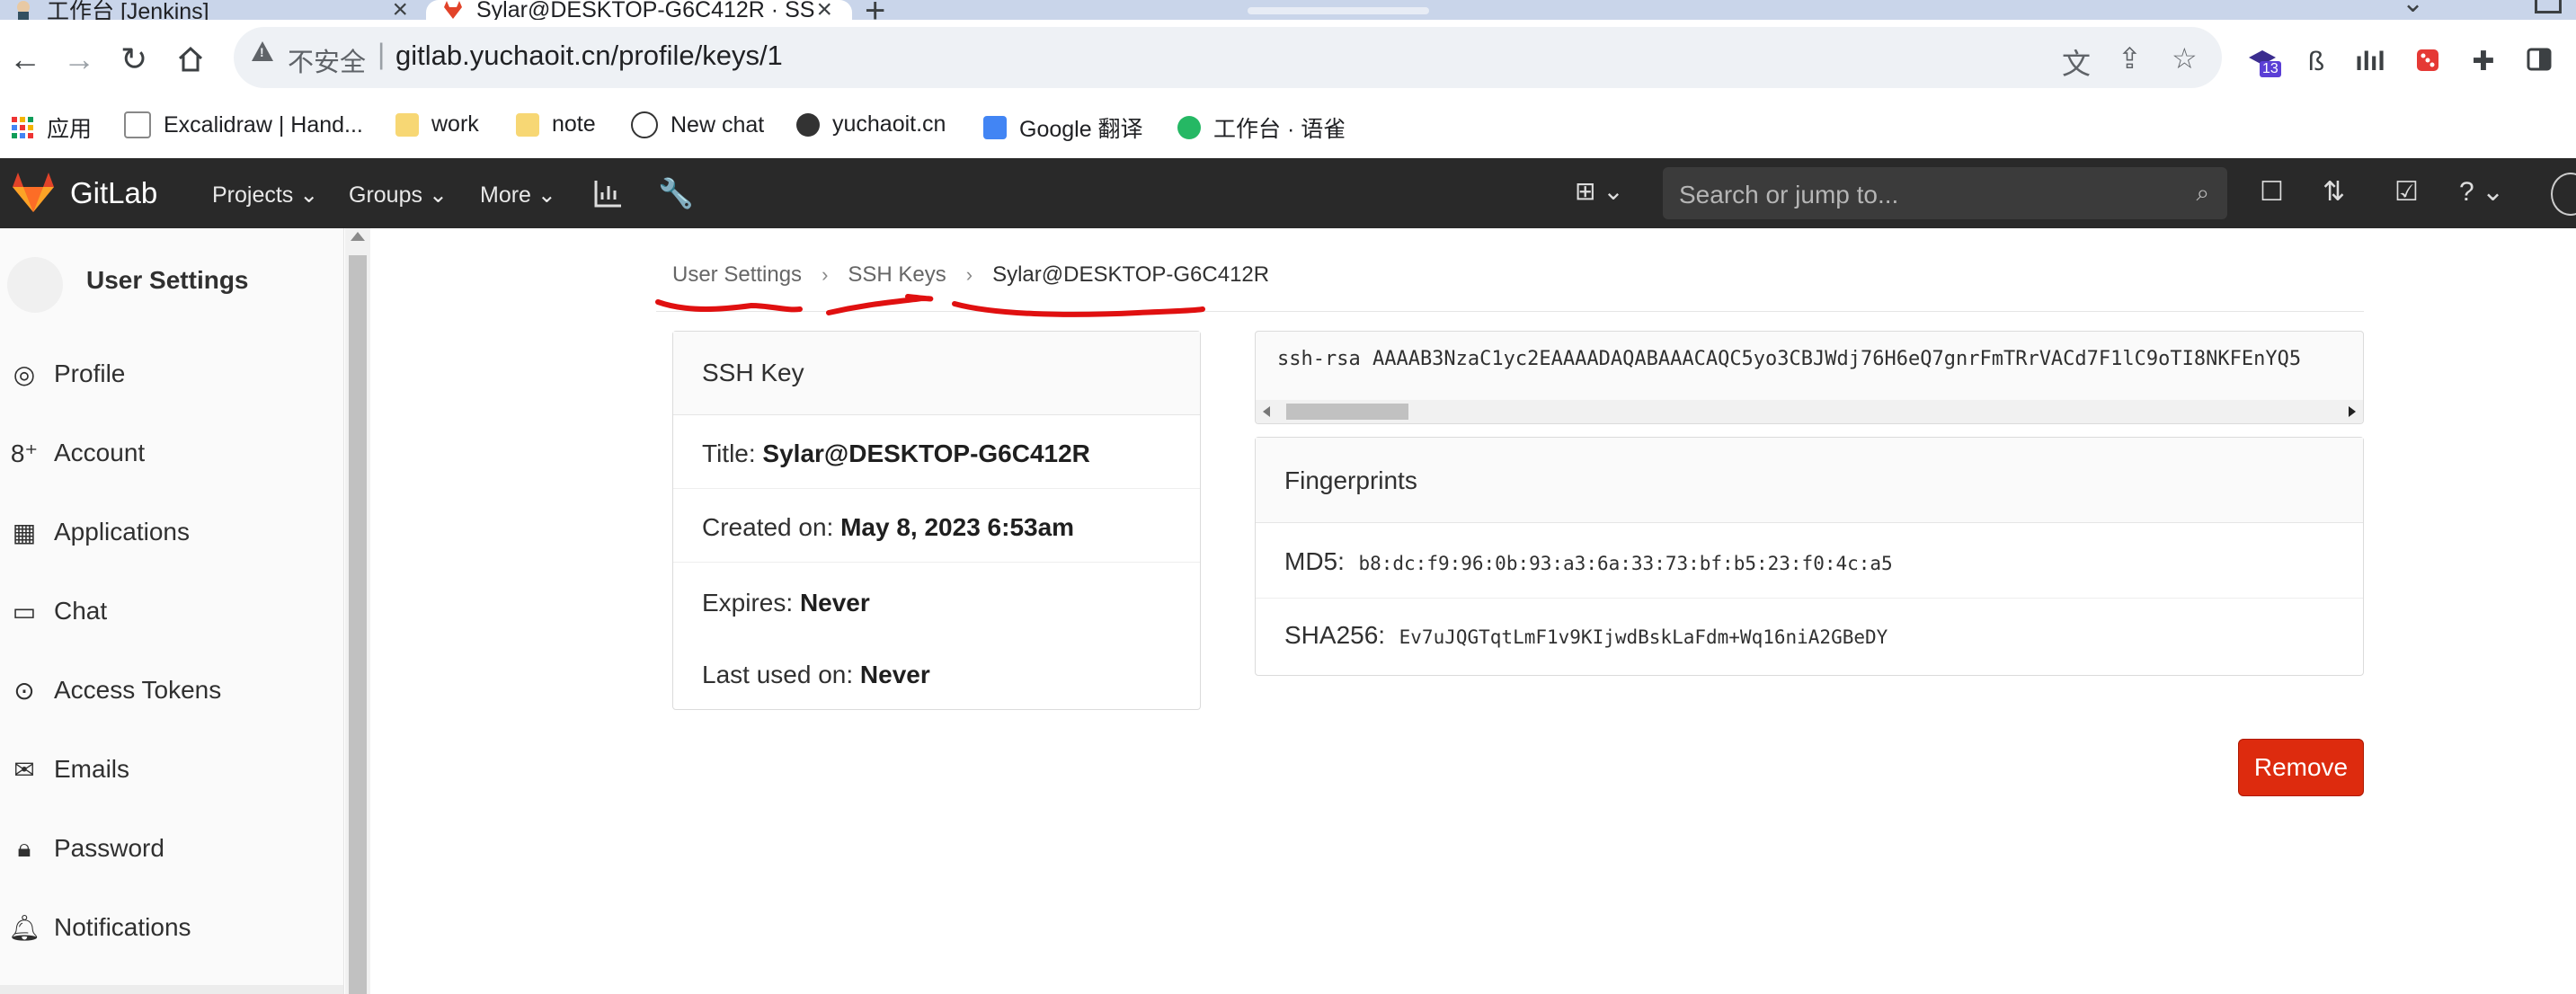  What do you see at coordinates (1131, 274) in the screenshot?
I see `breadcrumb-current: Sylar@DESKTOP-G6C412R` at bounding box center [1131, 274].